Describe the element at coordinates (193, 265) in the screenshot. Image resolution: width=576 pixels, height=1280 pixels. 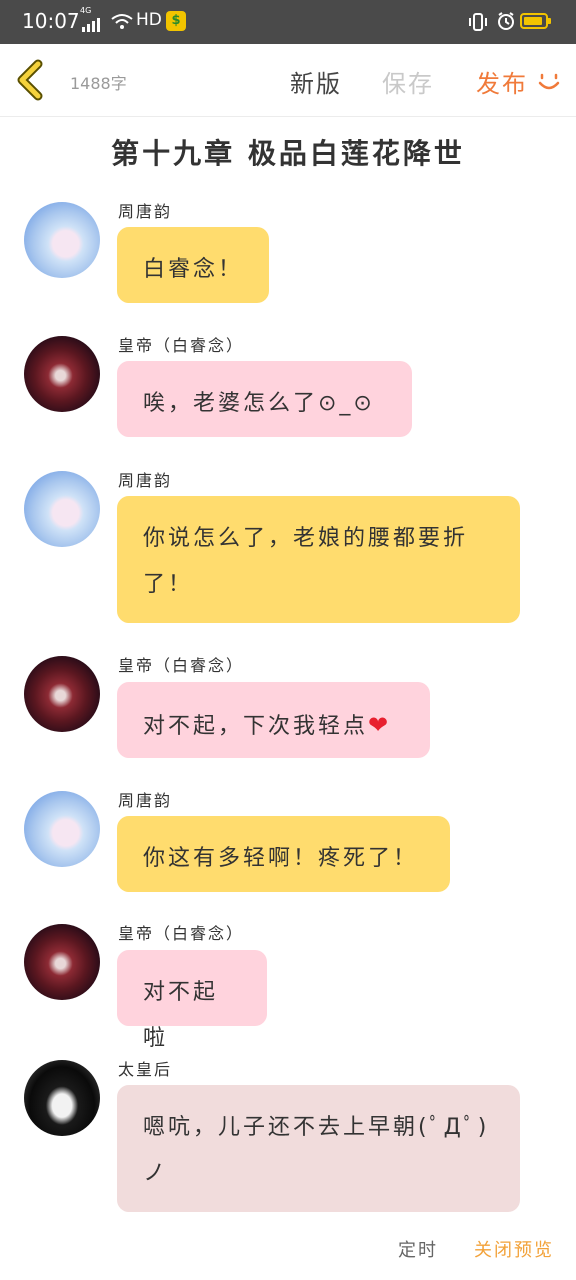
I see `message-bubble: 白睿念！` at that location.